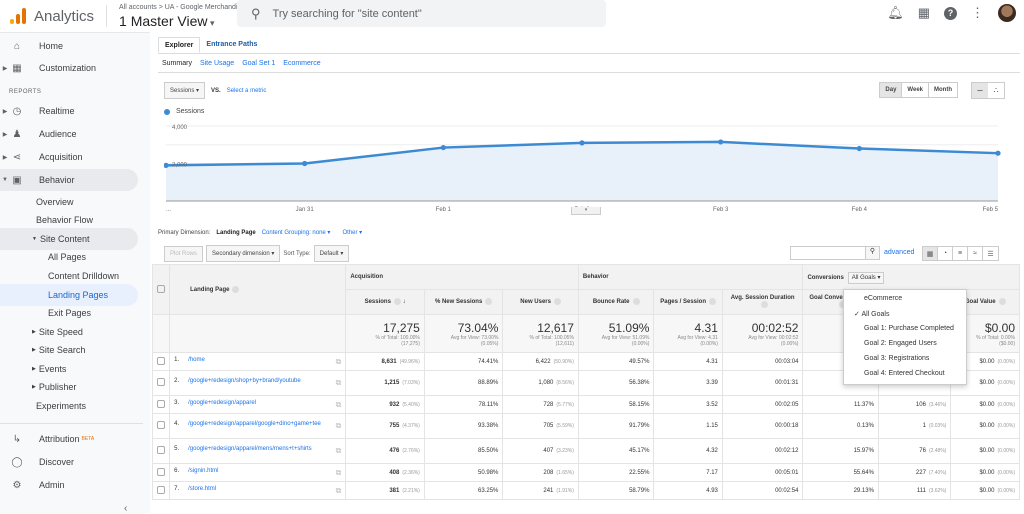  I want to click on day-button: Day, so click(891, 90).